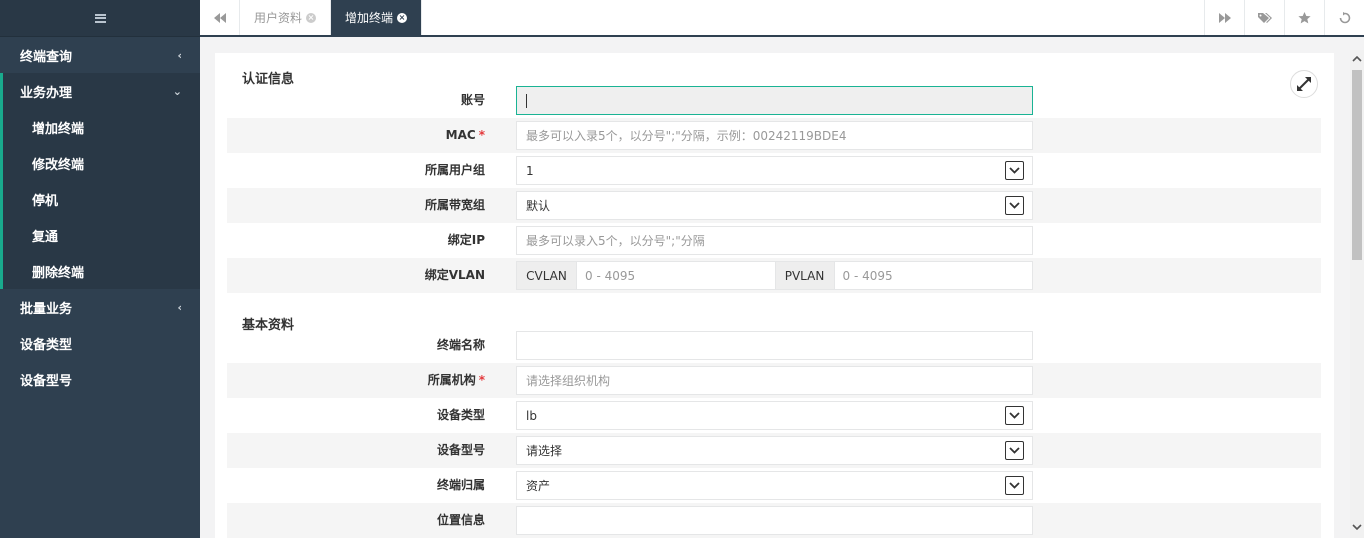 The height and width of the screenshot is (538, 1364). I want to click on pvlan-input: 0 - 4095, so click(934, 275).